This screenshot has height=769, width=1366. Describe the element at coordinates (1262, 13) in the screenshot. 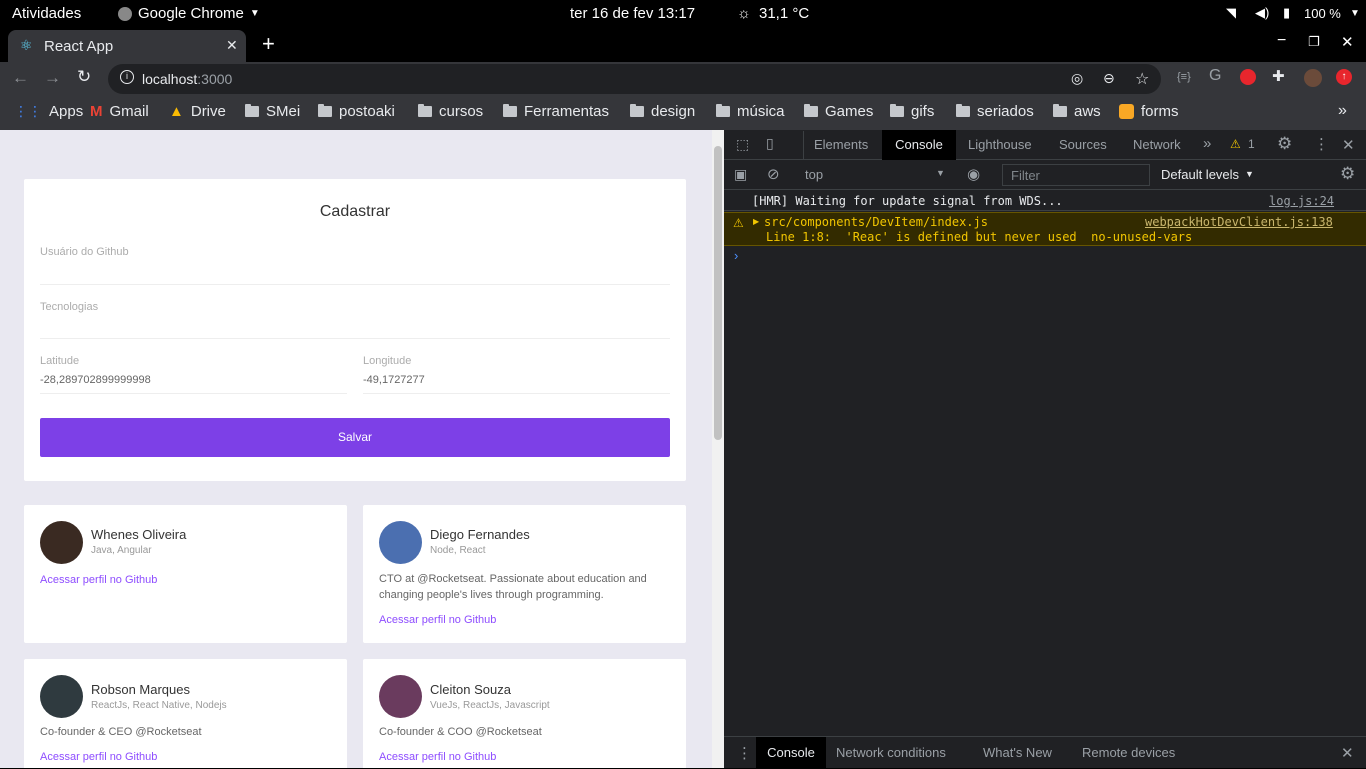

I see `volume-icon: ◀)` at that location.